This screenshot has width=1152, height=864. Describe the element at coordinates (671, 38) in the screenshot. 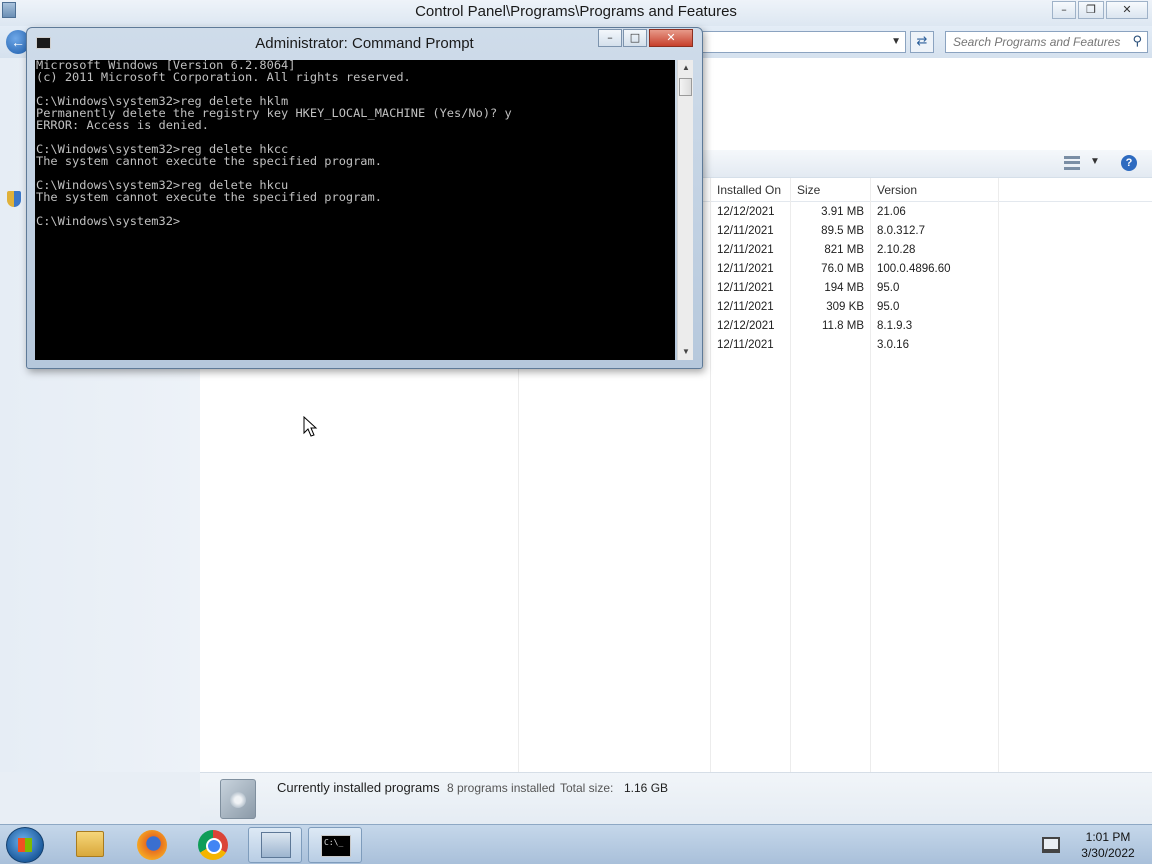

I see `cmd-close-button: ✕` at that location.